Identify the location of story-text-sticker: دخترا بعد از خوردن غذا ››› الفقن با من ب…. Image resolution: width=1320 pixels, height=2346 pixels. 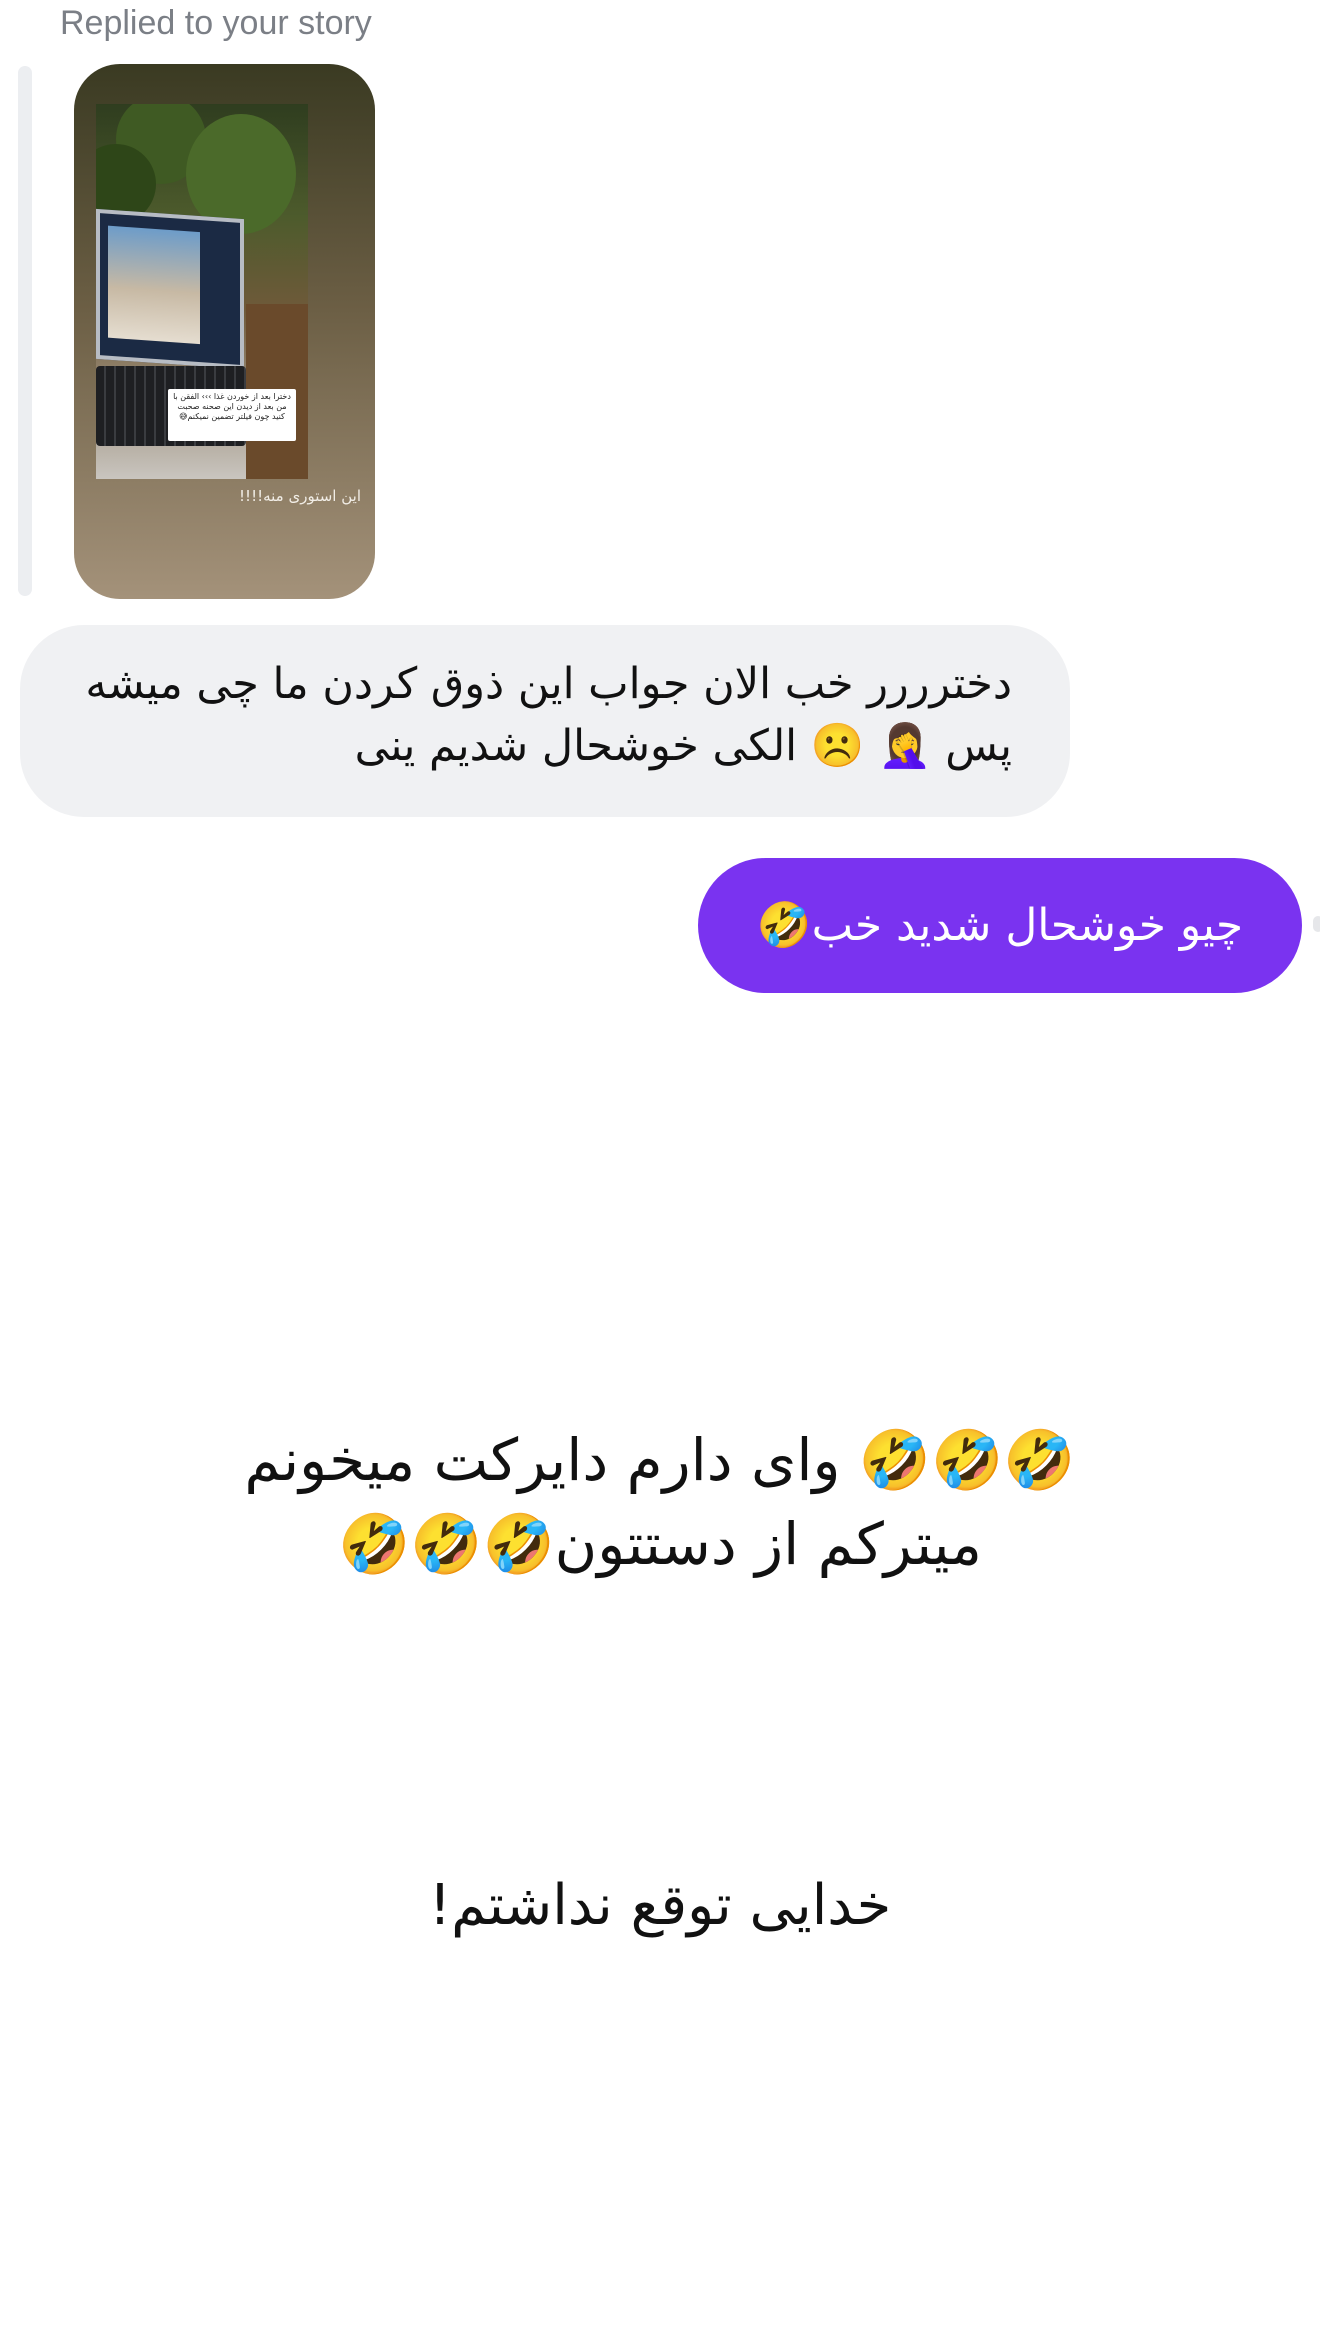
(232, 415).